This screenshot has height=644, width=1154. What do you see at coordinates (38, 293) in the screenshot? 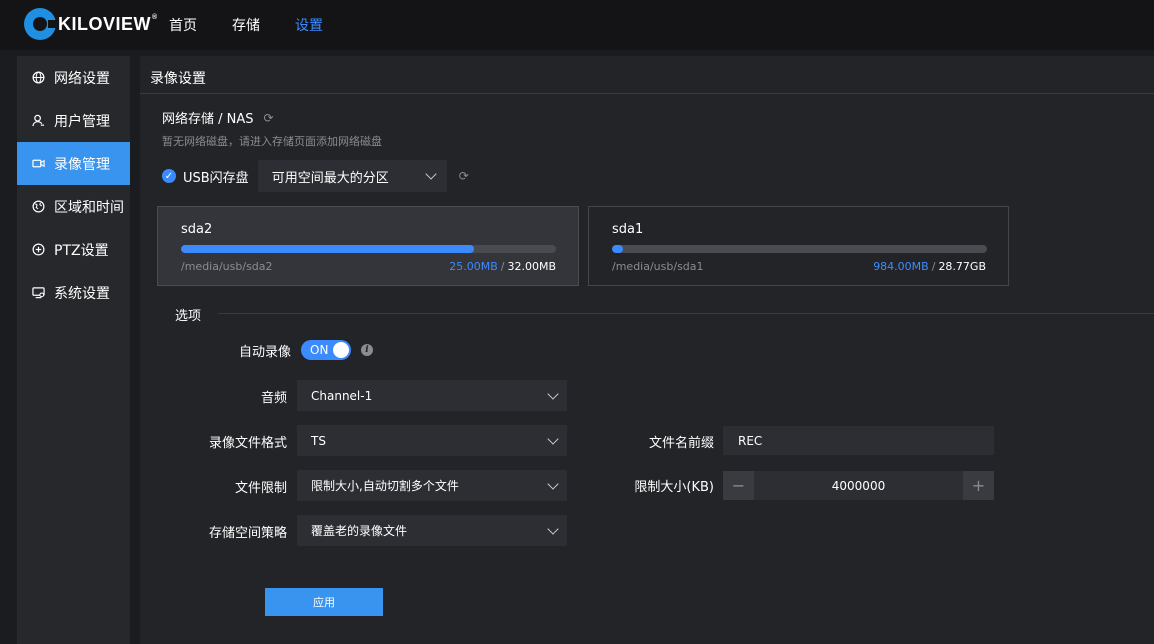
I see `monitor-icon` at bounding box center [38, 293].